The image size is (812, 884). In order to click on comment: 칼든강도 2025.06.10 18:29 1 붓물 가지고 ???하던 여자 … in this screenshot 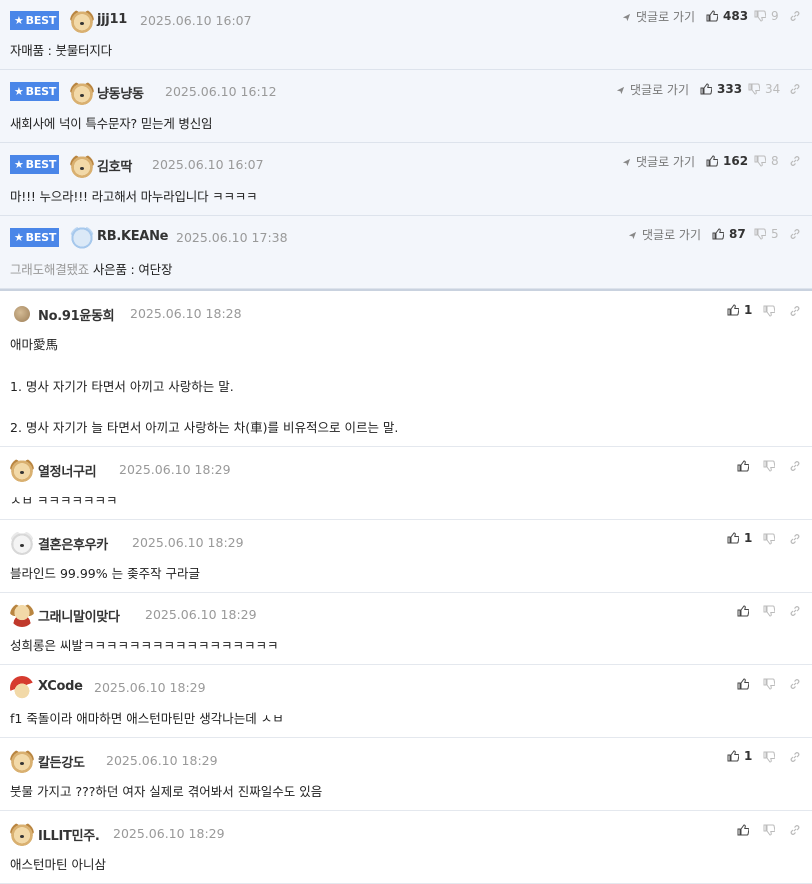, I will do `click(406, 774)`.